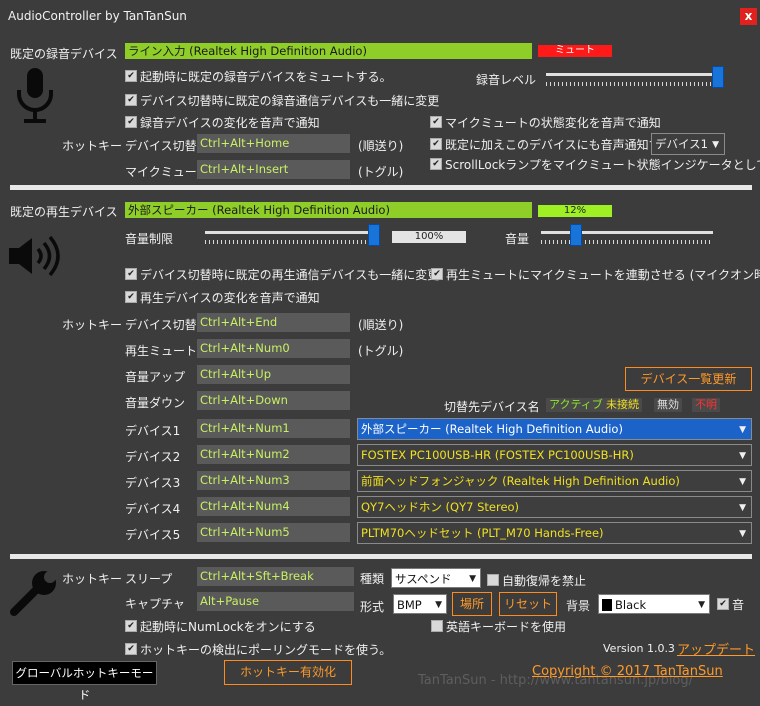 The width and height of the screenshot is (760, 706). I want to click on volume-slider, so click(627, 237).